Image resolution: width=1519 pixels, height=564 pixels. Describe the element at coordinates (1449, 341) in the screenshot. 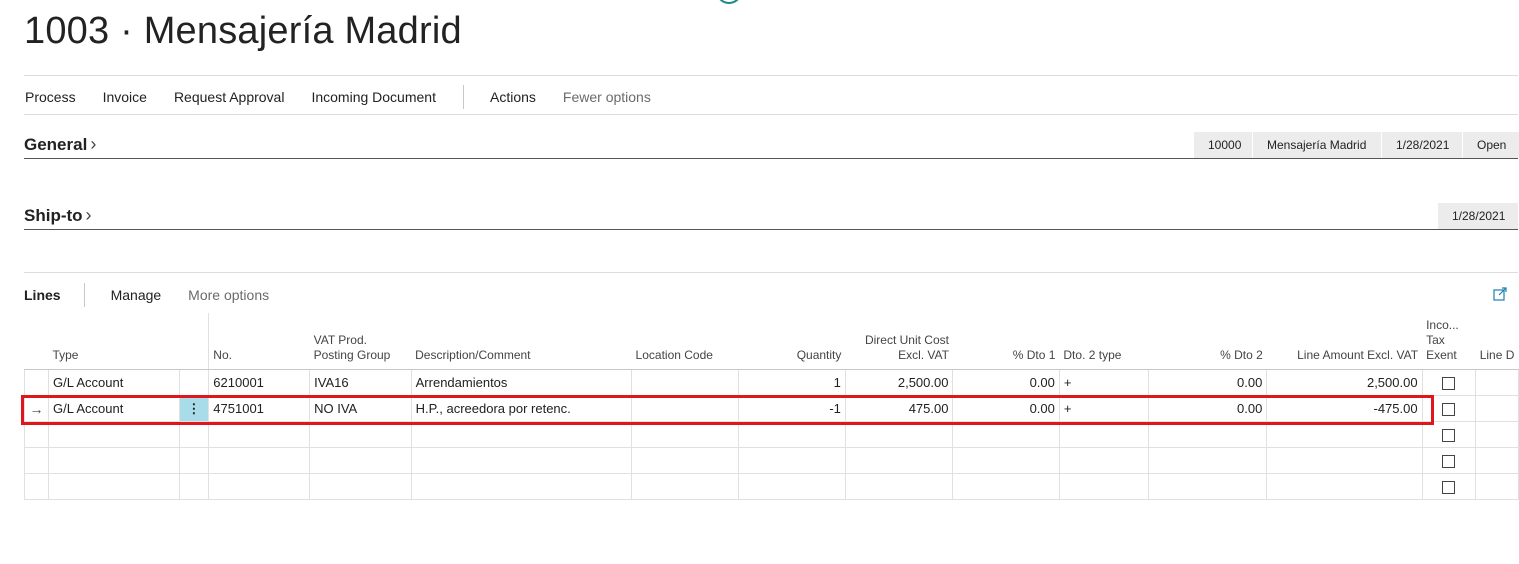

I see `col-tax-exent: Inco... Tax Exent` at that location.